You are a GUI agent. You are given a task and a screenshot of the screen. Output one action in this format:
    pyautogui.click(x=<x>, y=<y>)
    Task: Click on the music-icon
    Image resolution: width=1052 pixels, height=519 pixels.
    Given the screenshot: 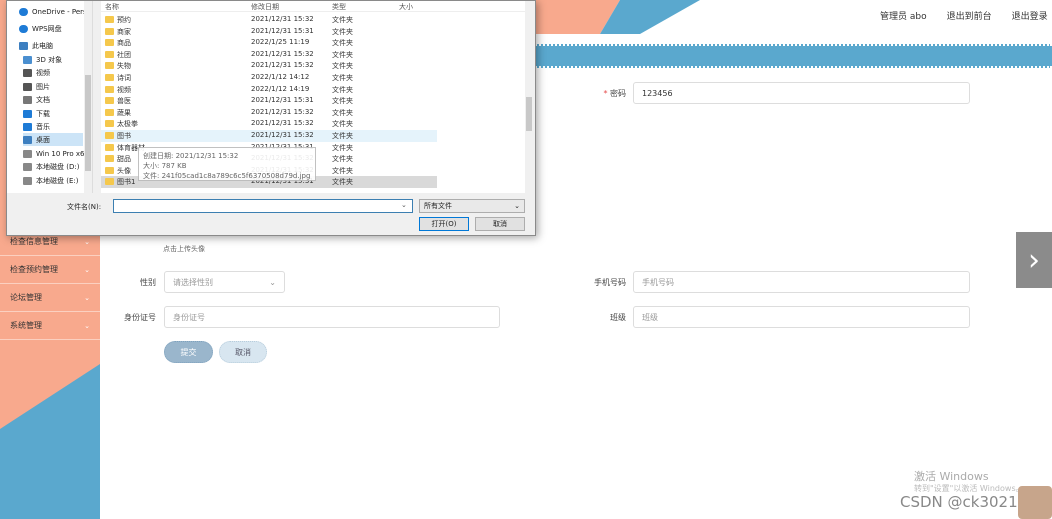 What is the action you would take?
    pyautogui.click(x=27, y=126)
    